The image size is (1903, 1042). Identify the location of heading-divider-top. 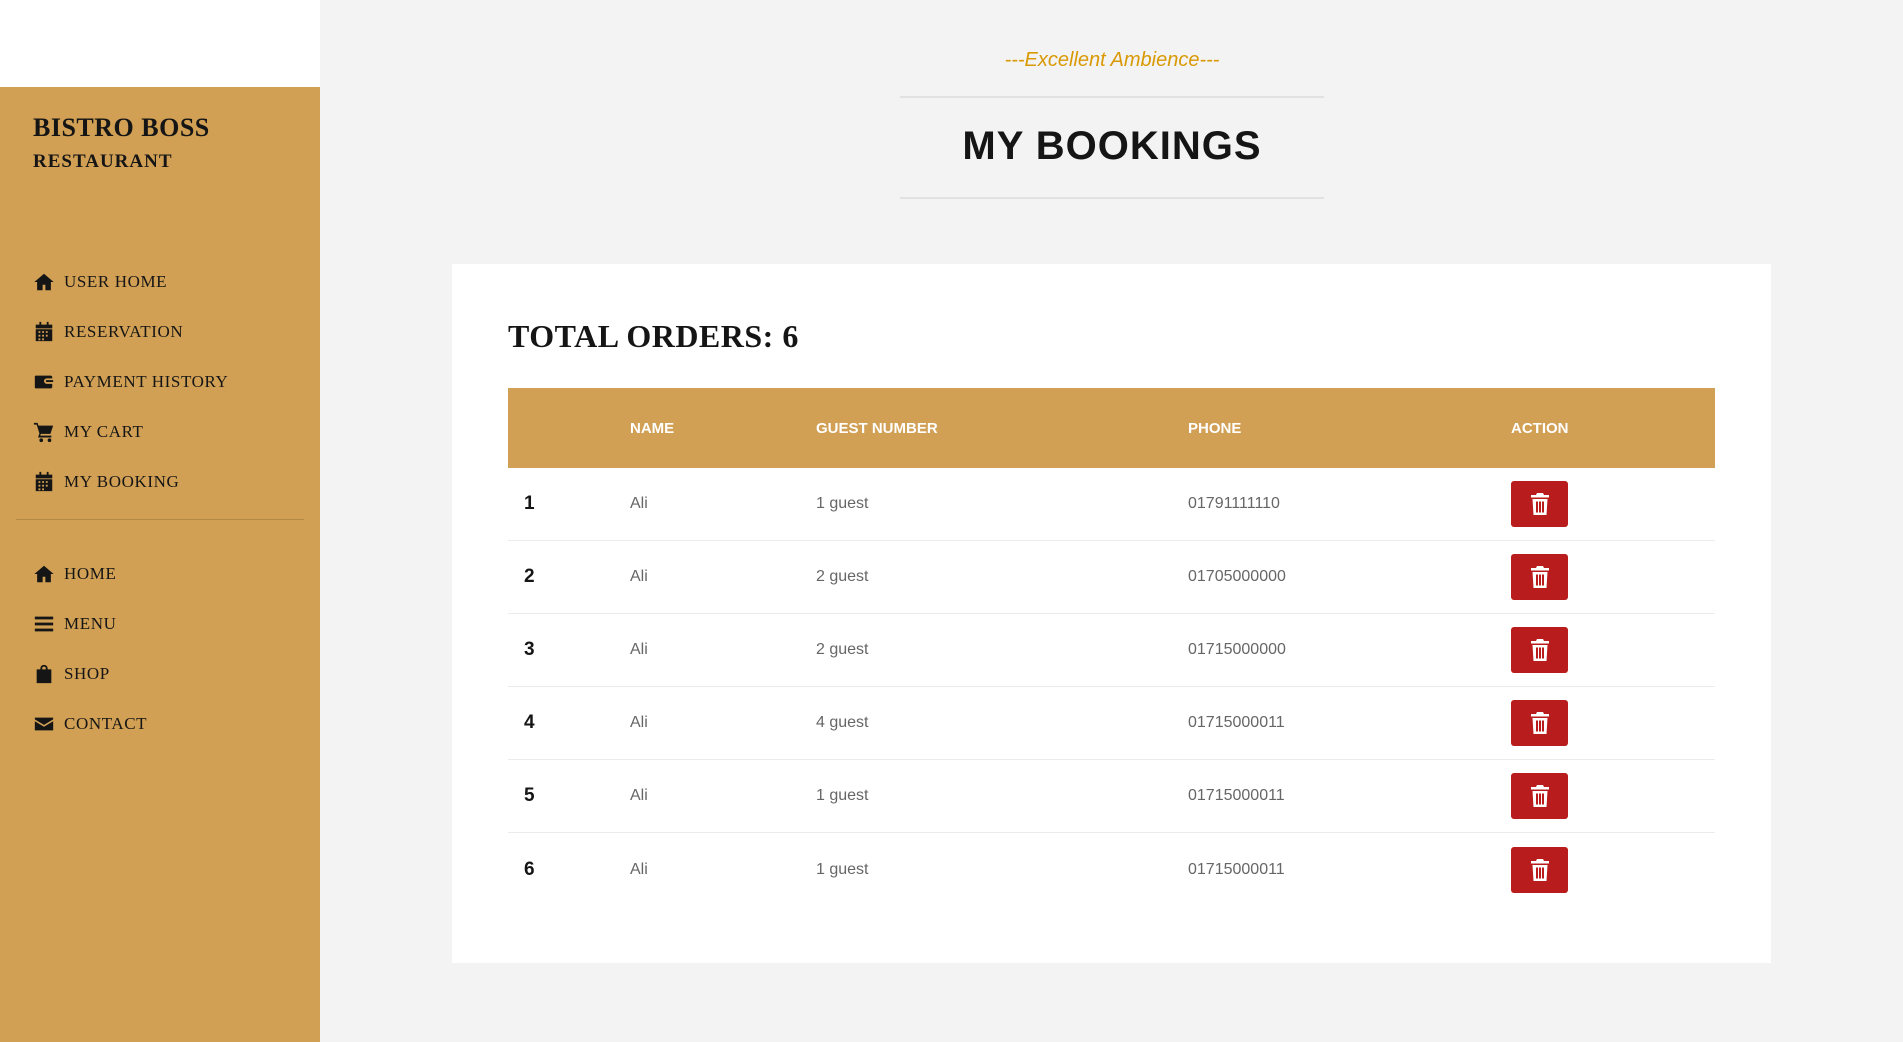
(1112, 97).